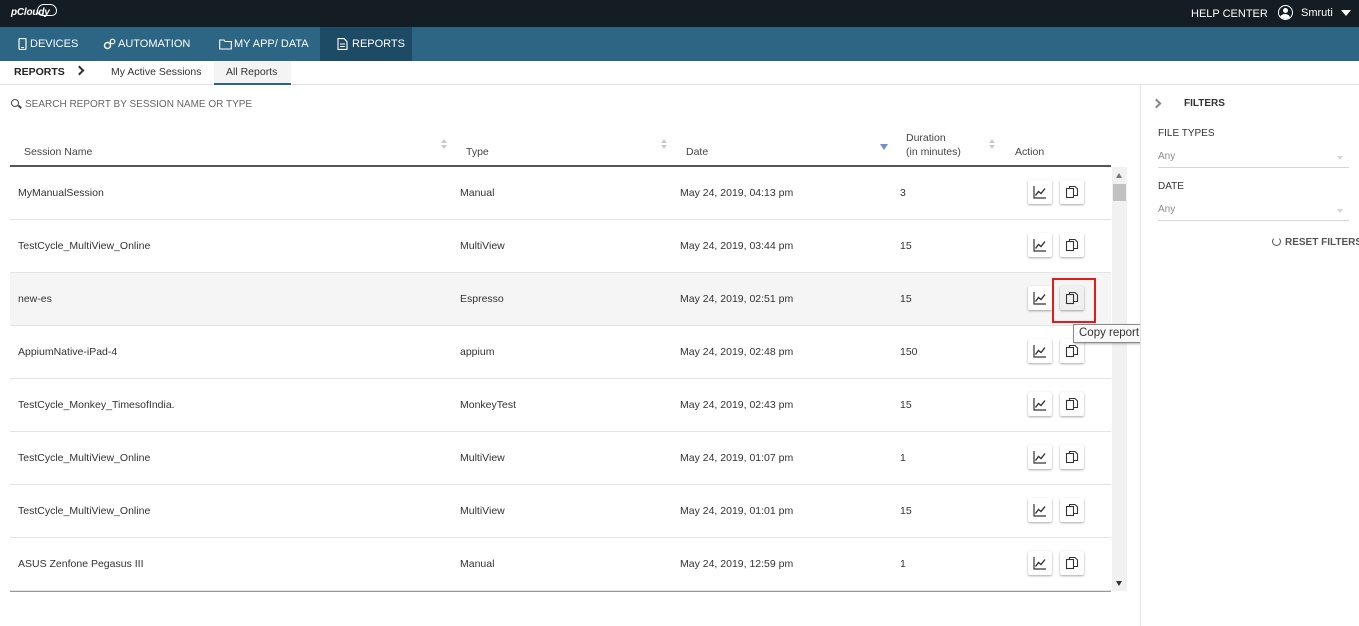  What do you see at coordinates (488, 405) in the screenshot?
I see `session-type: MonkeyTest` at bounding box center [488, 405].